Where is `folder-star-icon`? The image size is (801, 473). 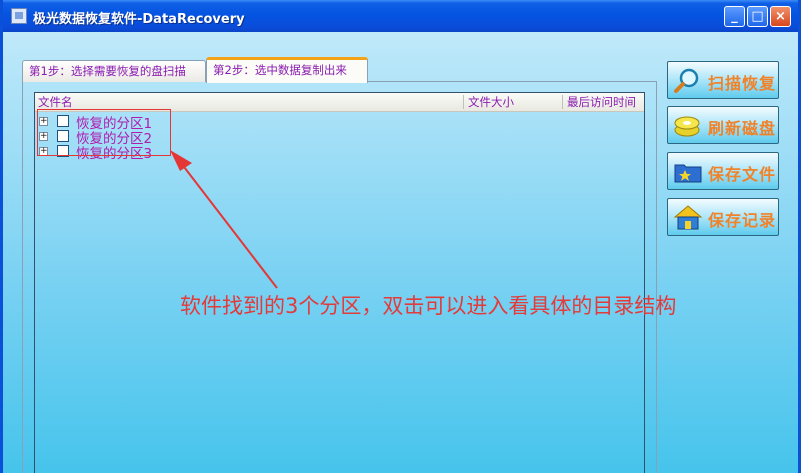
folder-star-icon is located at coordinates (688, 173).